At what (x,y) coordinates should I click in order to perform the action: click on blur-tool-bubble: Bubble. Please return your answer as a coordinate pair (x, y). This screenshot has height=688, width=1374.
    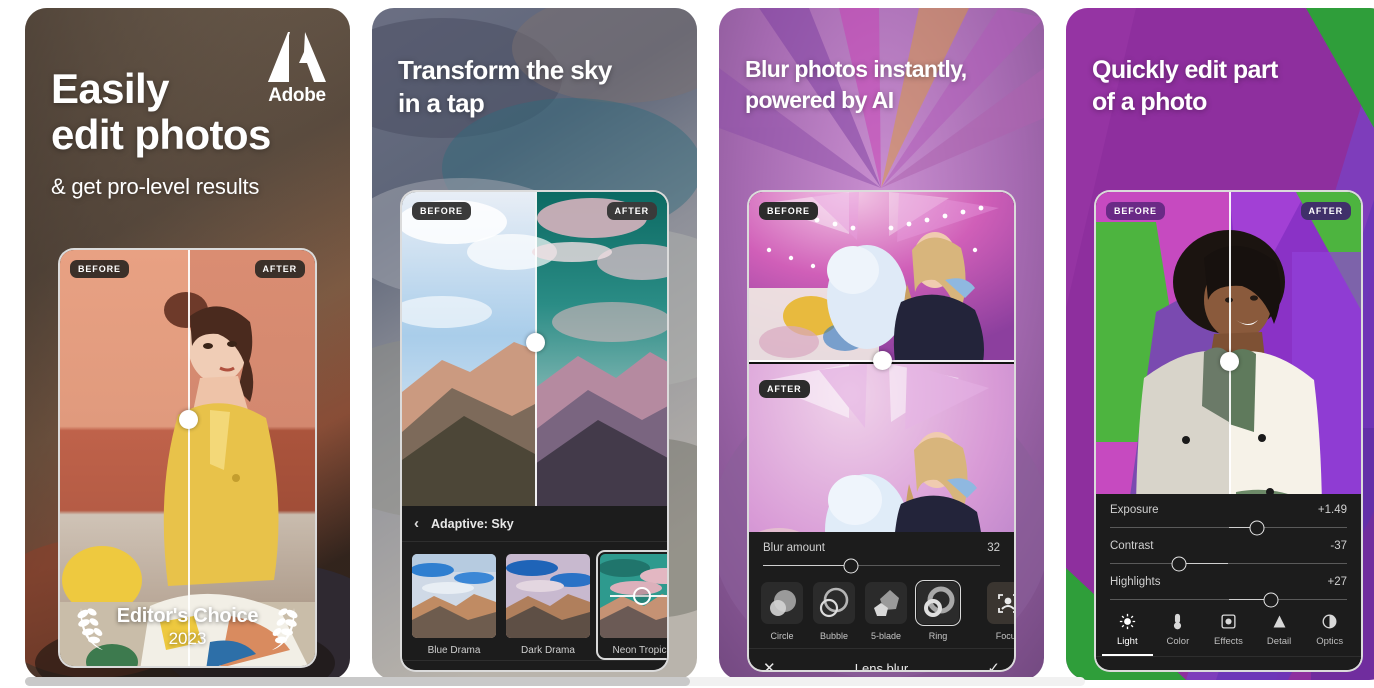
    Looking at the image, I should click on (834, 611).